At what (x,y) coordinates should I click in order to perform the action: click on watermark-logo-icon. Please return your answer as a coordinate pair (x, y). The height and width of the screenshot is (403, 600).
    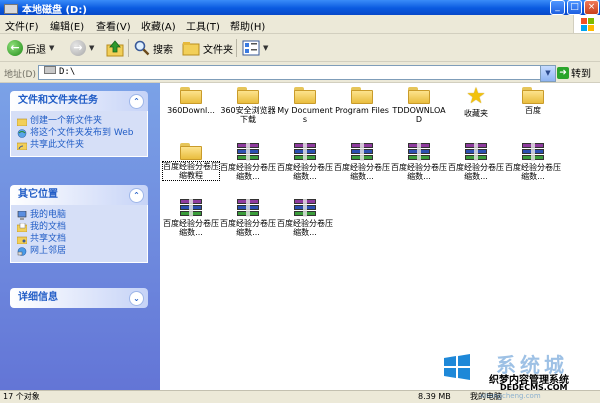
    Looking at the image, I should click on (457, 367).